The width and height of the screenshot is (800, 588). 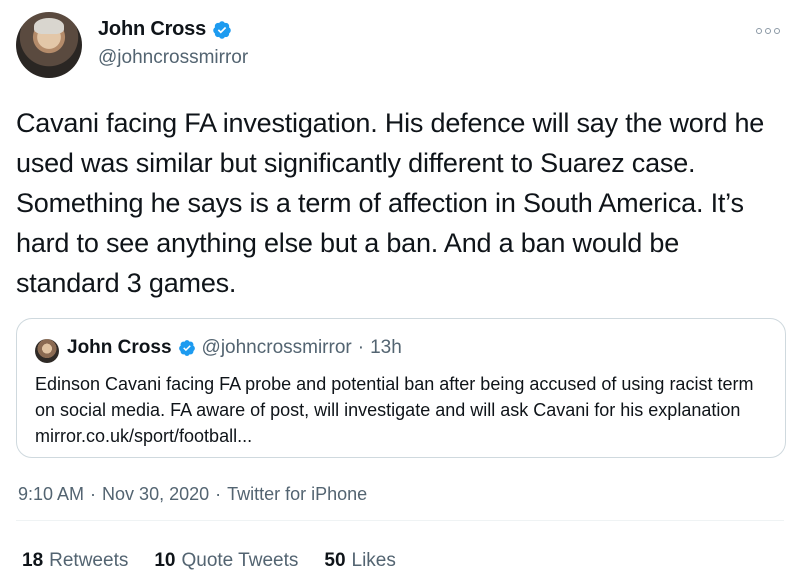 What do you see at coordinates (373, 560) in the screenshot?
I see `likes-label: Likes` at bounding box center [373, 560].